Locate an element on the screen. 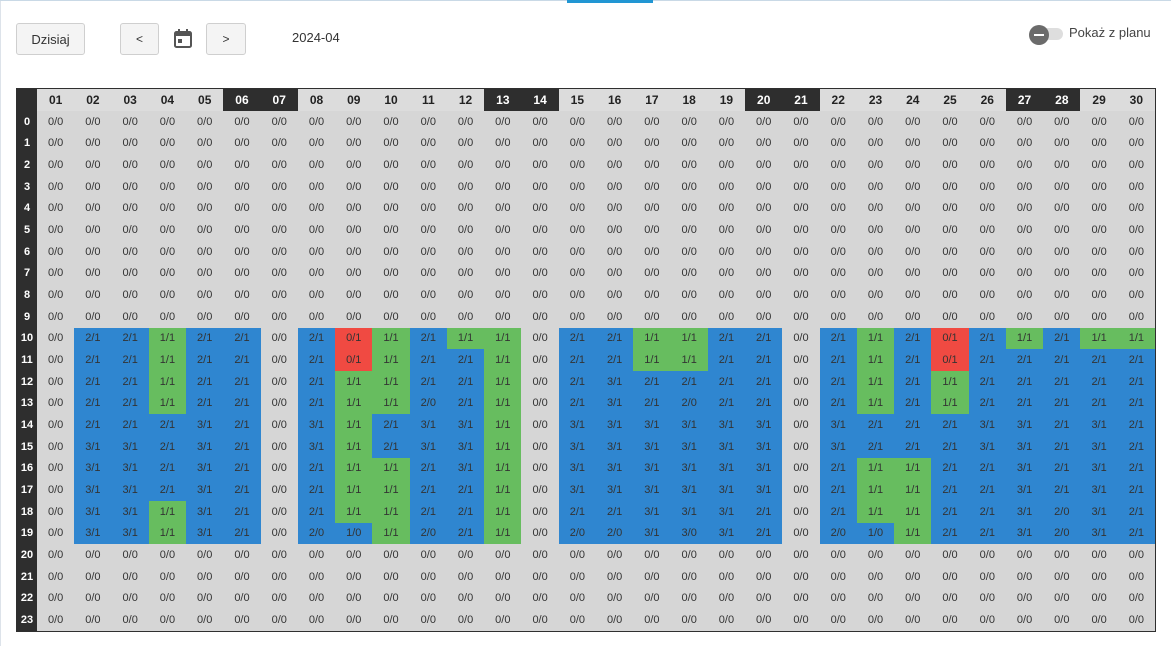 Image resolution: width=1171 pixels, height=646 pixels. show-from-plan-toggle is located at coordinates (1047, 35).